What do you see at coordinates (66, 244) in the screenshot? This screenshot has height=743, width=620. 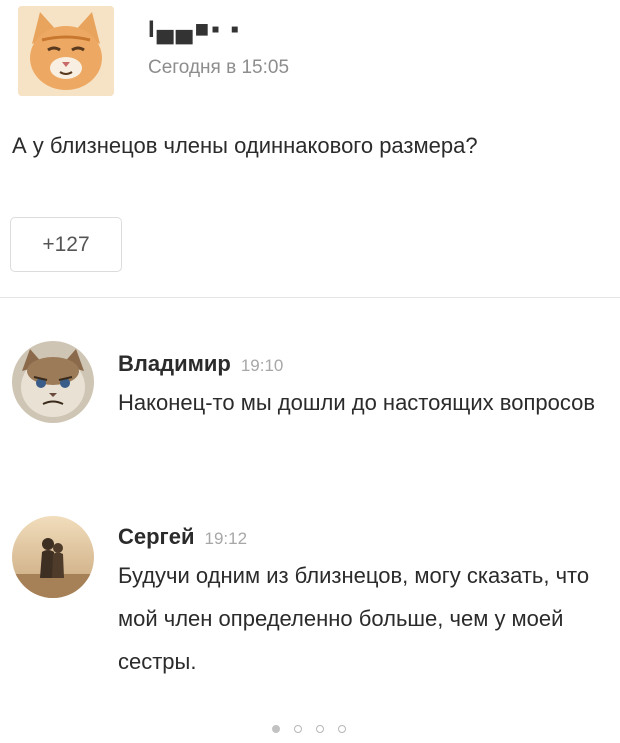 I see `like-button: +127` at bounding box center [66, 244].